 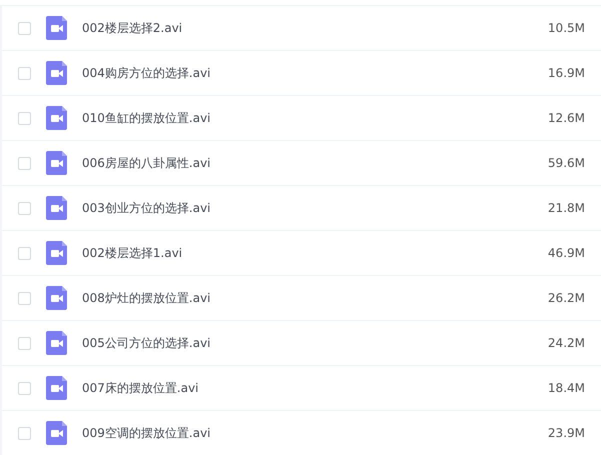 I want to click on file-name: 003创业方位的选择.avi, so click(x=315, y=208).